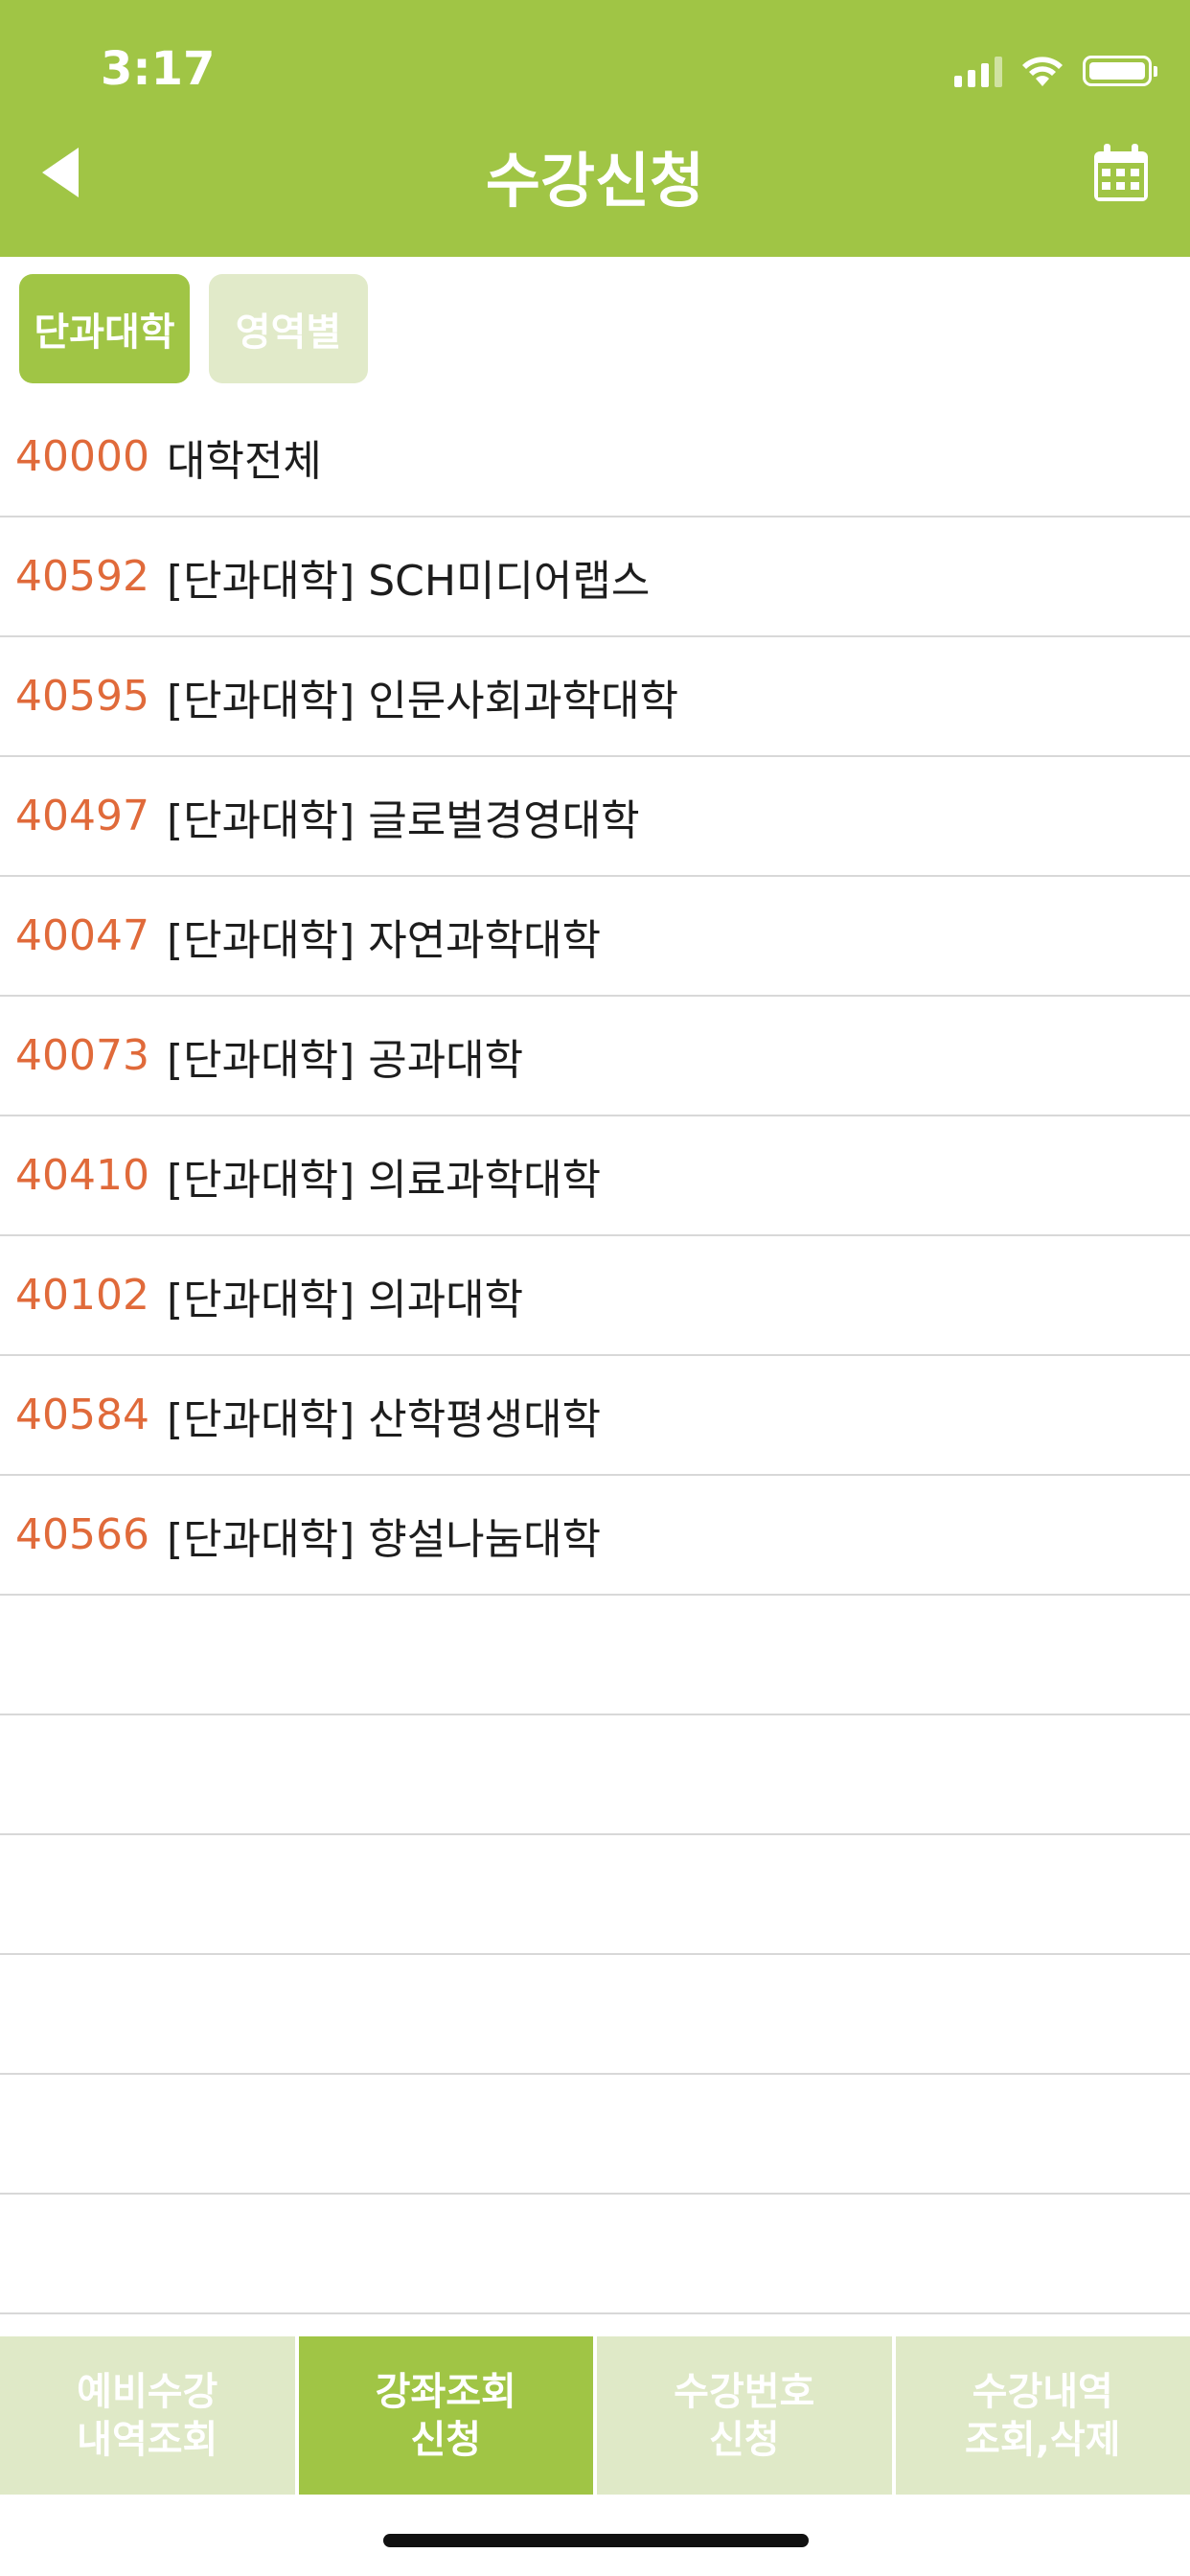  I want to click on item-code: 40000, so click(82, 456).